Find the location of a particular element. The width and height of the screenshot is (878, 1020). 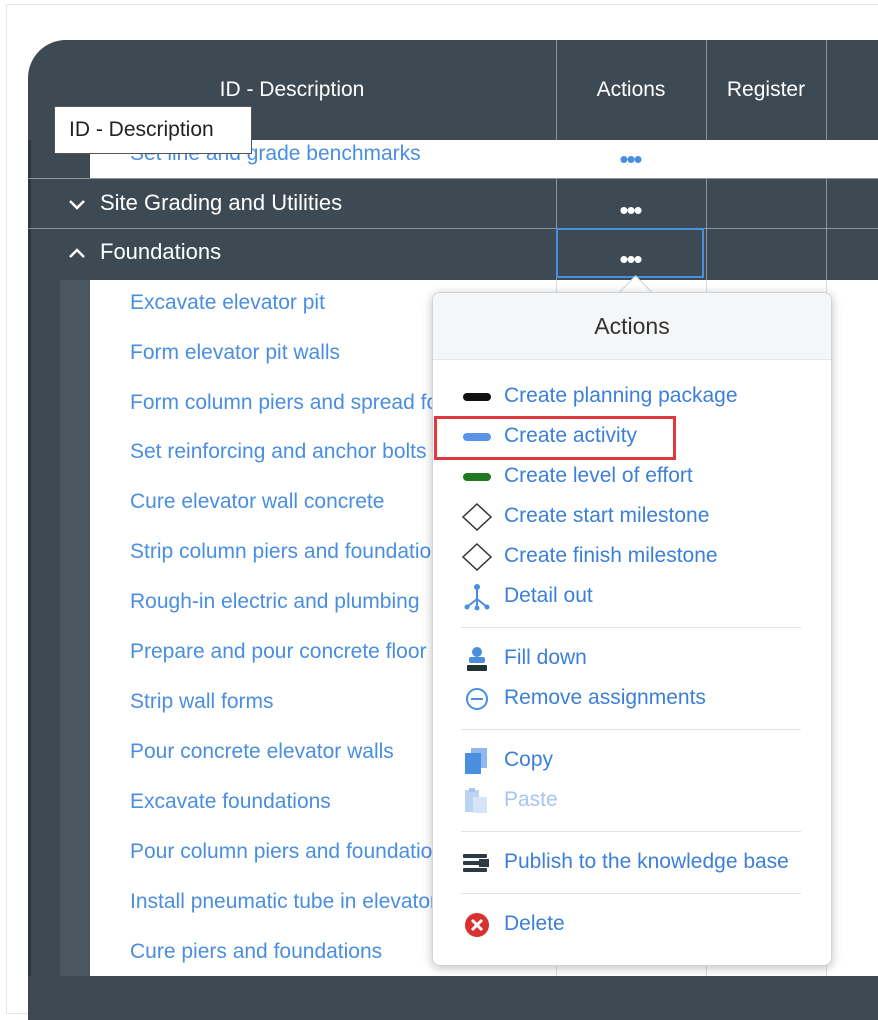

list-item-label: Strip column piers and foundation forms is located at coordinates (290, 552).